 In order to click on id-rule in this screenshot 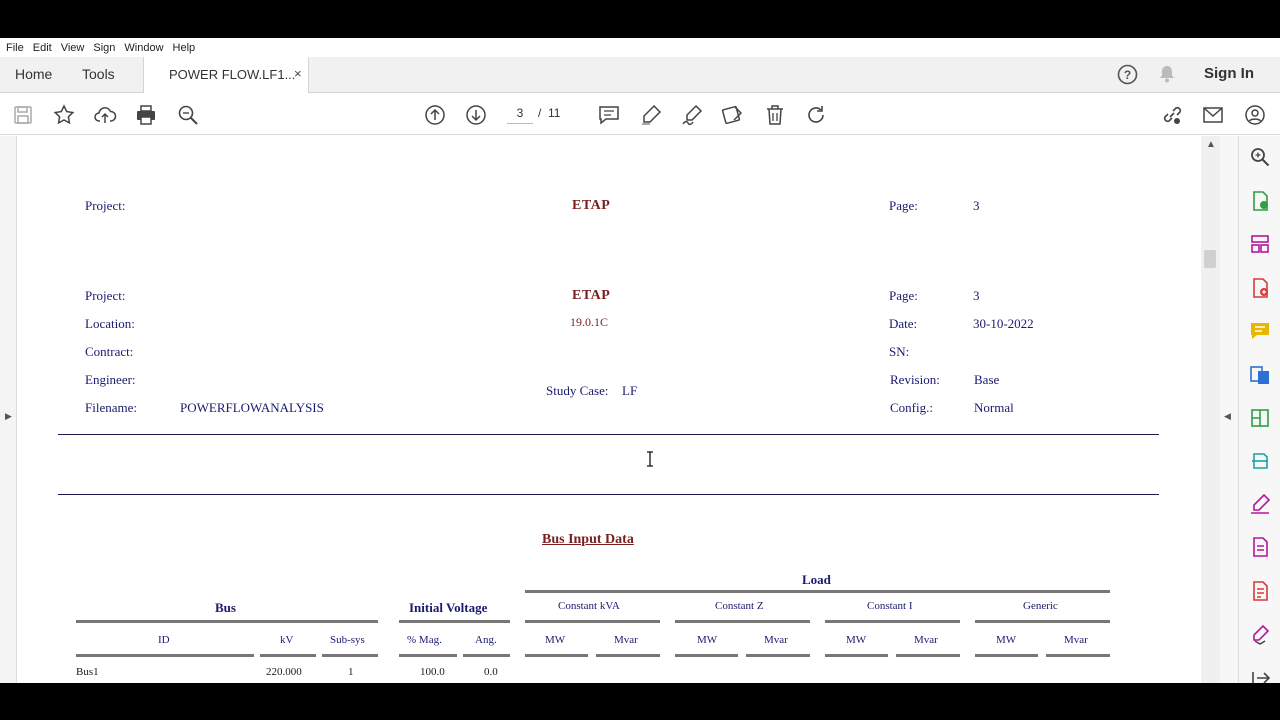, I will do `click(165, 655)`.